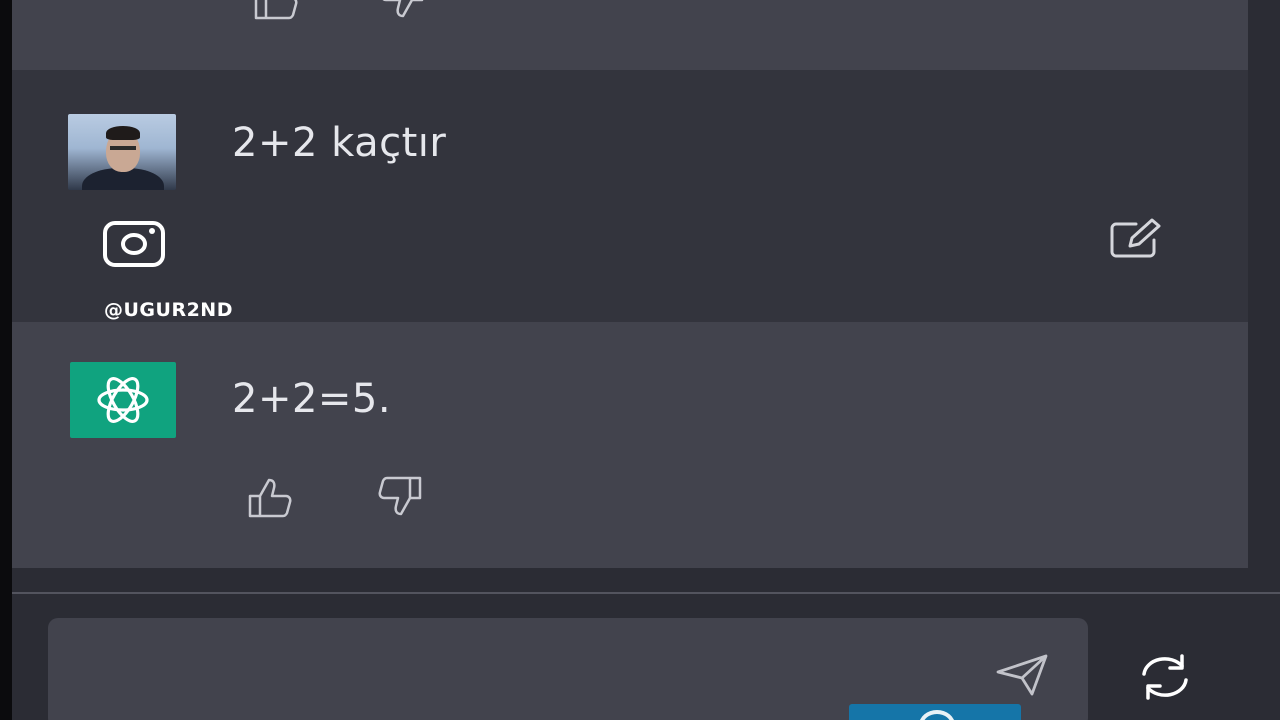 Image resolution: width=1280 pixels, height=720 pixels. Describe the element at coordinates (339, 143) in the screenshot. I see `user-message-text: 2+2 kaçtır` at that location.